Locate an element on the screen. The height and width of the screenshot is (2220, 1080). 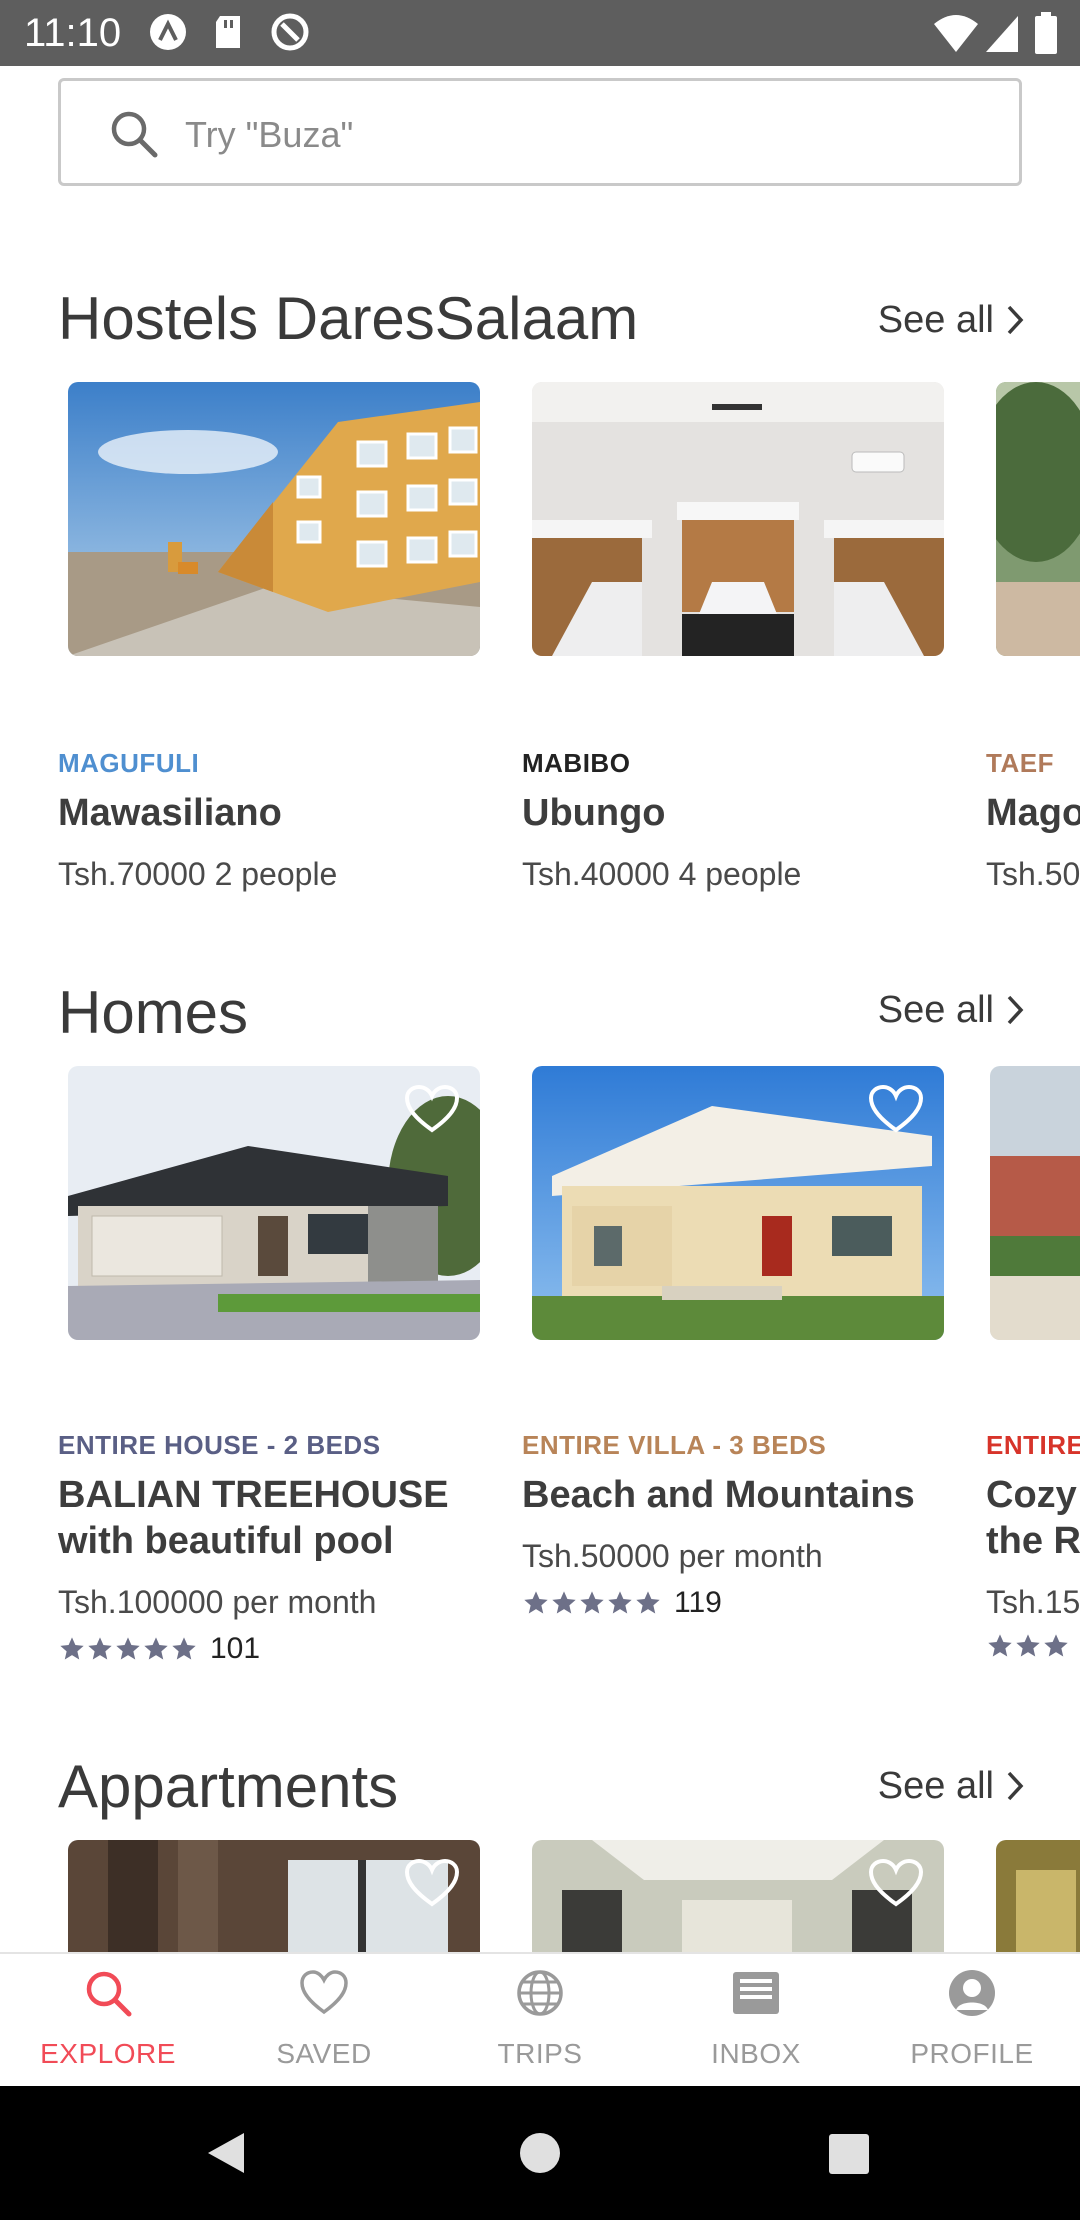
nav-explore: EXPLORE is located at coordinates (108, 2021).